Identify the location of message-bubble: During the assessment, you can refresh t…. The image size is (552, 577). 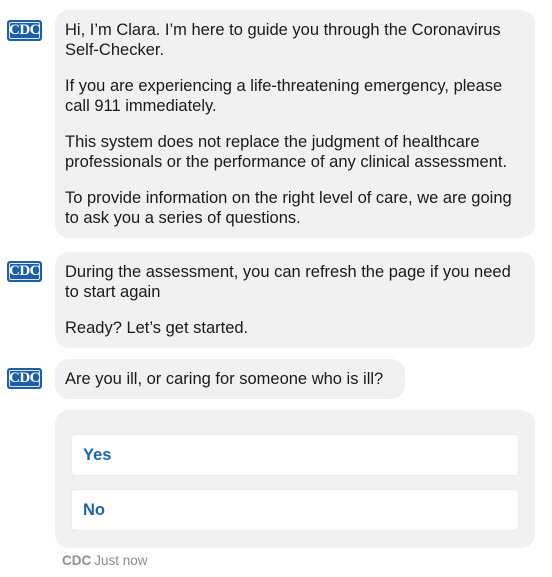
(295, 300).